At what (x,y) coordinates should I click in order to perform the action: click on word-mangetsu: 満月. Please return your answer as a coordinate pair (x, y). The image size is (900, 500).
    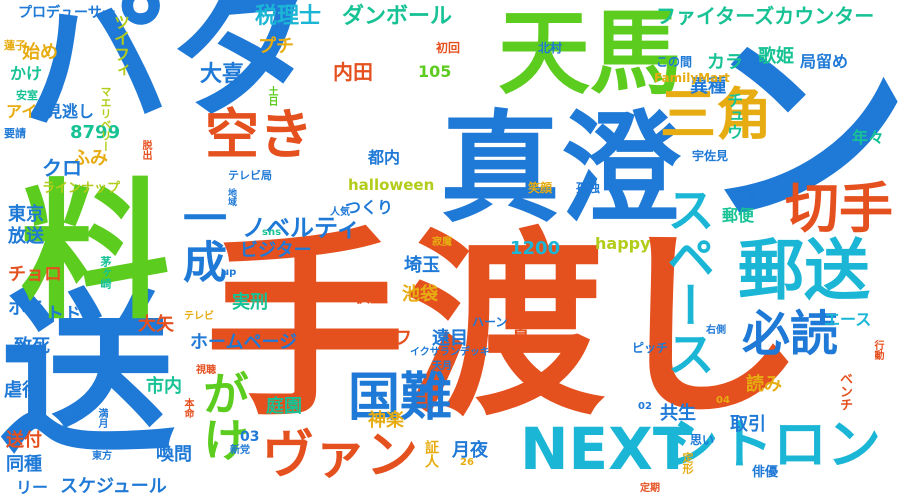
    Looking at the image, I should click on (101, 418).